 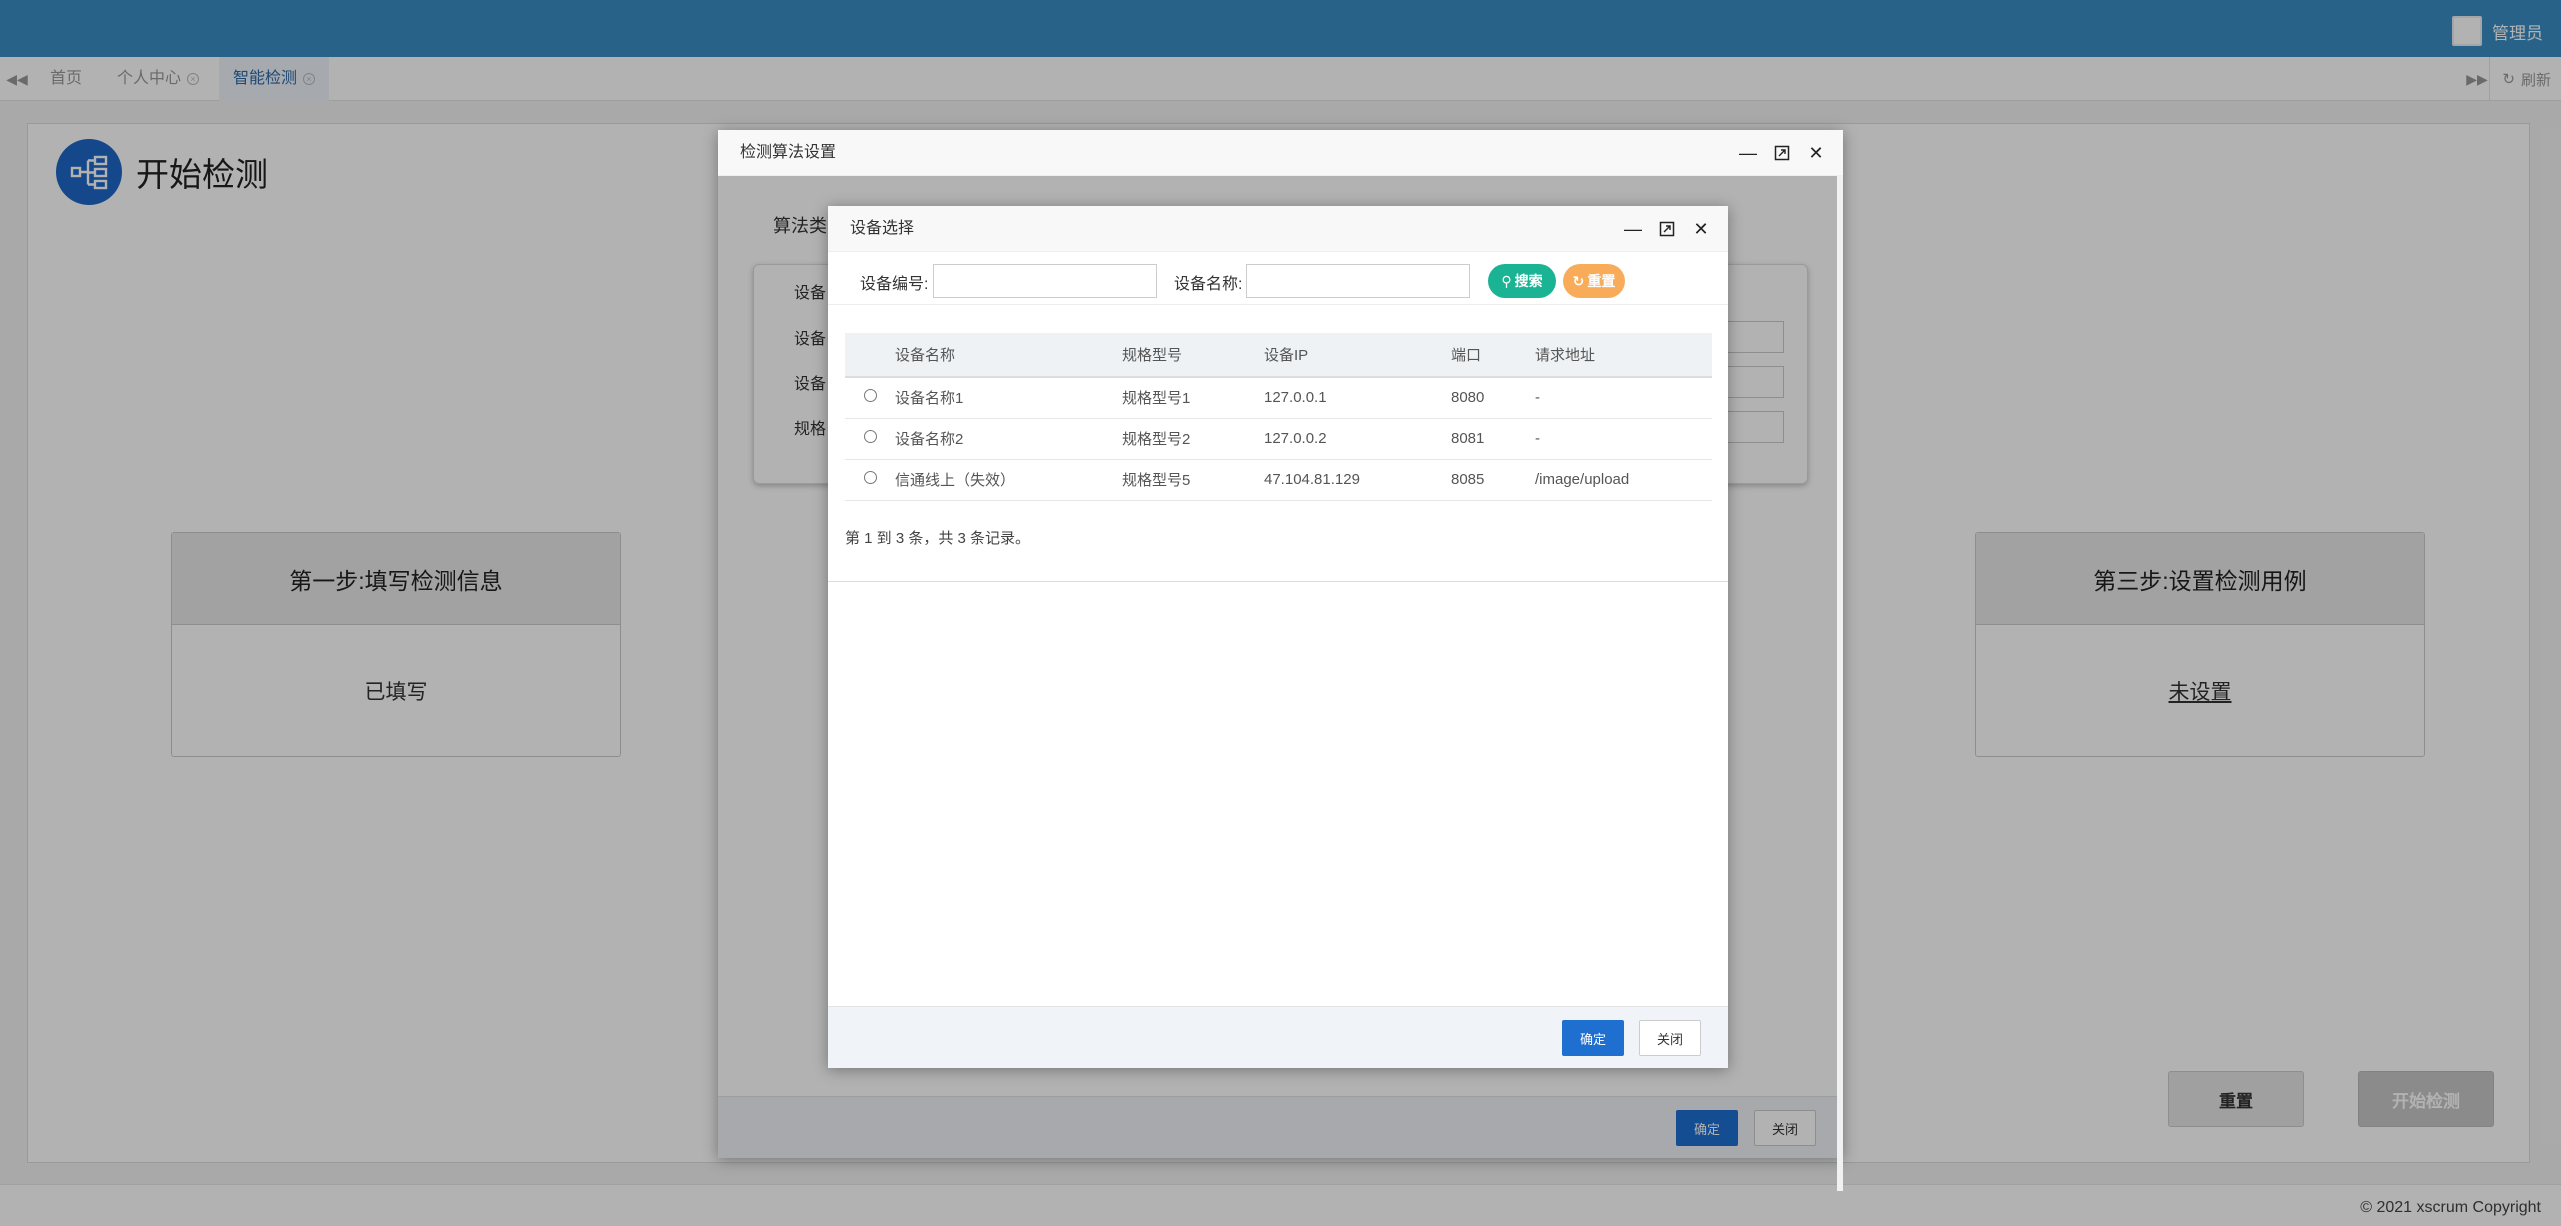 What do you see at coordinates (1008, 398) in the screenshot?
I see `device-name-cell: 设备名称1` at bounding box center [1008, 398].